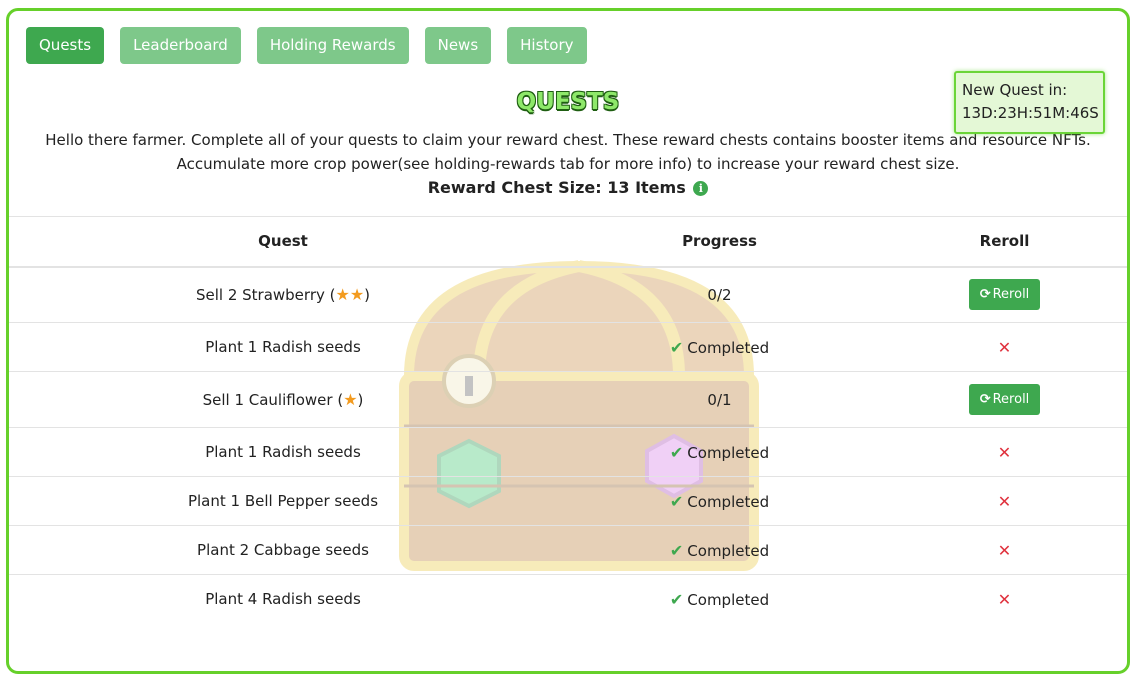 The width and height of the screenshot is (1135, 681). Describe the element at coordinates (1030, 113) in the screenshot. I see `timer-value: 13D:23H:51M:46S` at that location.